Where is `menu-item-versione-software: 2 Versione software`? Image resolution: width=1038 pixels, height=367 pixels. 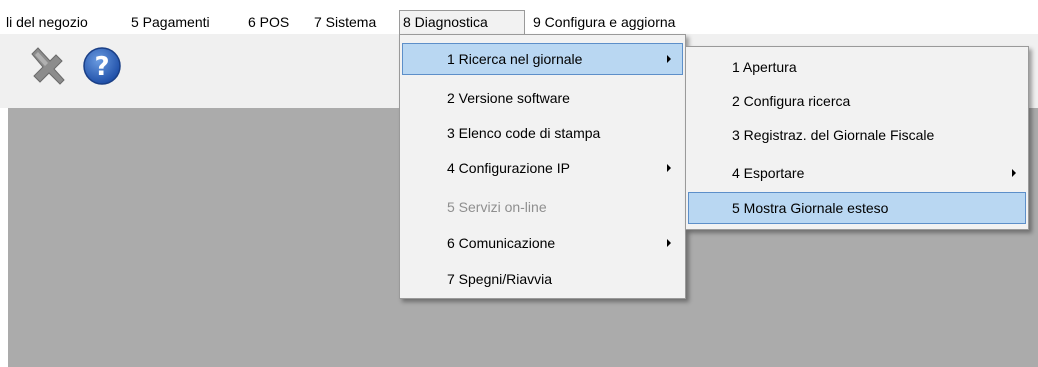 menu-item-versione-software: 2 Versione software is located at coordinates (542, 98).